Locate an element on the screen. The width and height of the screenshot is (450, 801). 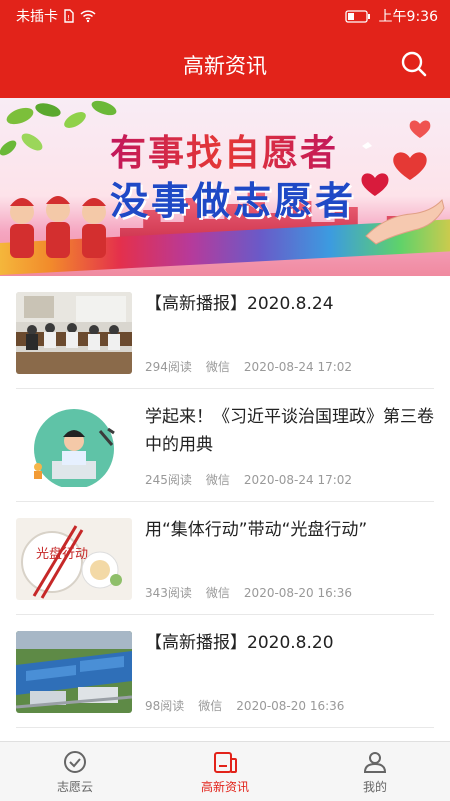
news-meta: 98阅读 微信 2020-08-20 16:36 is located at coordinates (251, 705).